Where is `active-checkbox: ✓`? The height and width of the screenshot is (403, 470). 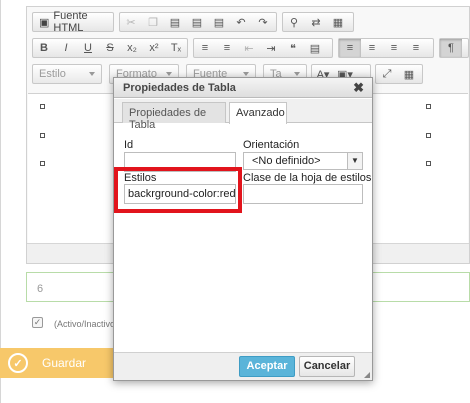
active-checkbox: ✓ is located at coordinates (37, 322).